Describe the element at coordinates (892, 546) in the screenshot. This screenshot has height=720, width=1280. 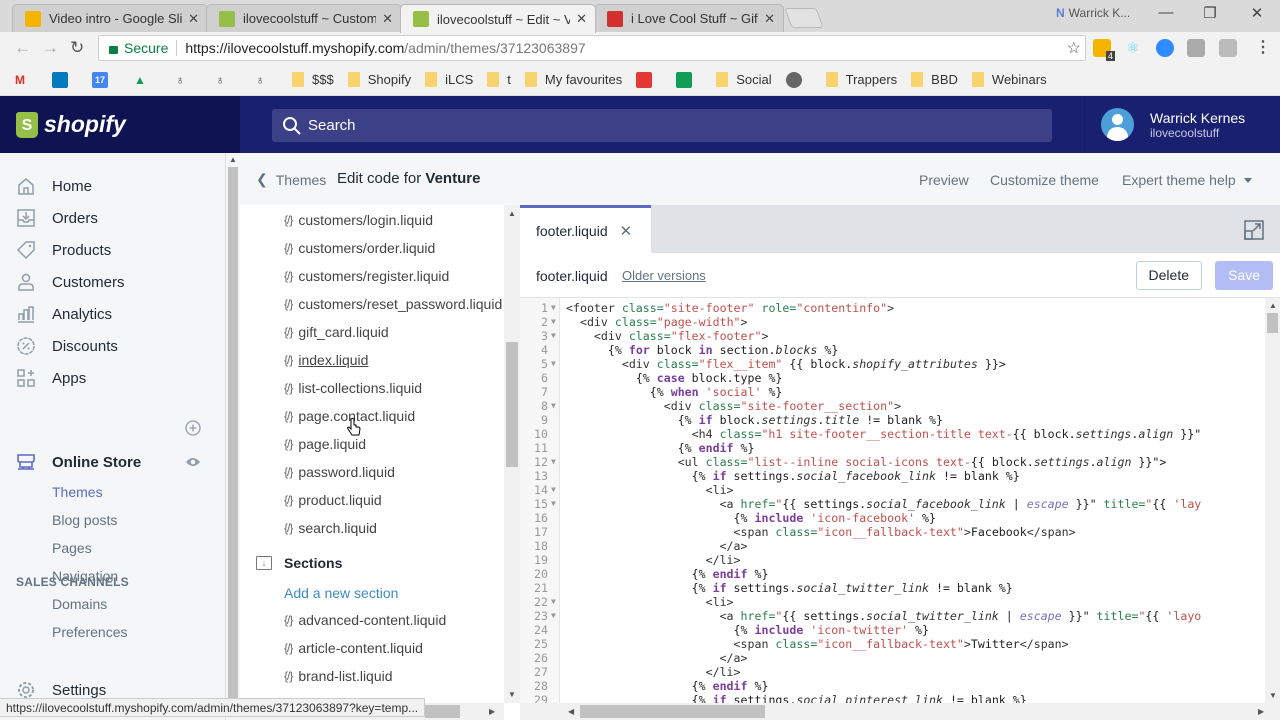
I see `code-line: 18 </a>` at that location.